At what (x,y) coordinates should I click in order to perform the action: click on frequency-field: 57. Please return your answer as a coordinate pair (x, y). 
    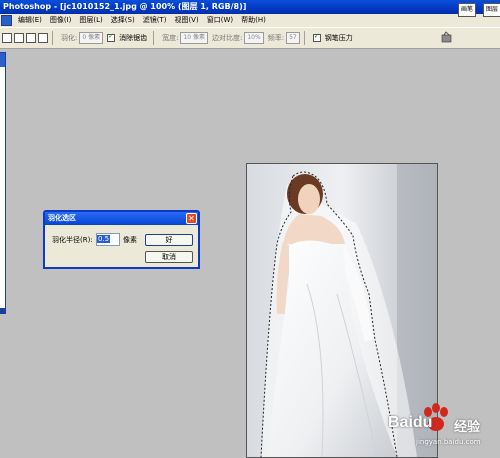
    Looking at the image, I should click on (293, 38).